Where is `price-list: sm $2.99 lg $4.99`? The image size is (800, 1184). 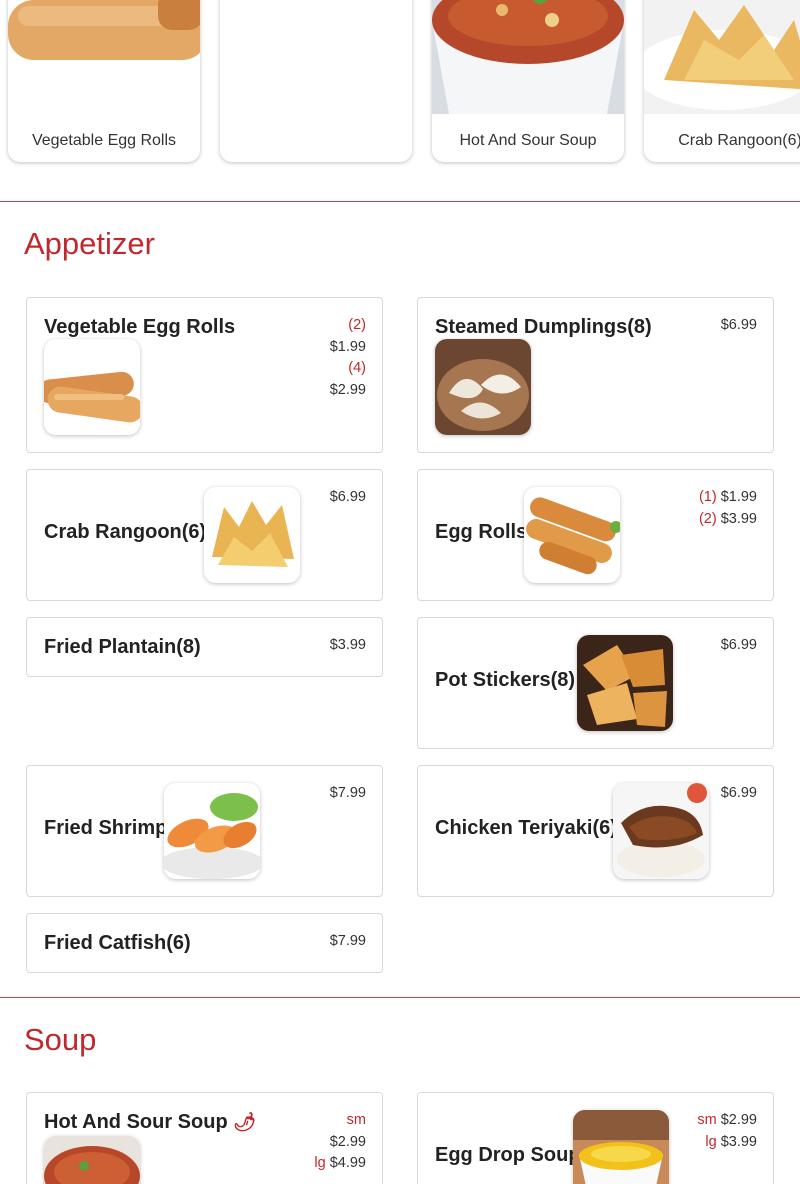 price-list: sm $2.99 lg $4.99 is located at coordinates (340, 1142).